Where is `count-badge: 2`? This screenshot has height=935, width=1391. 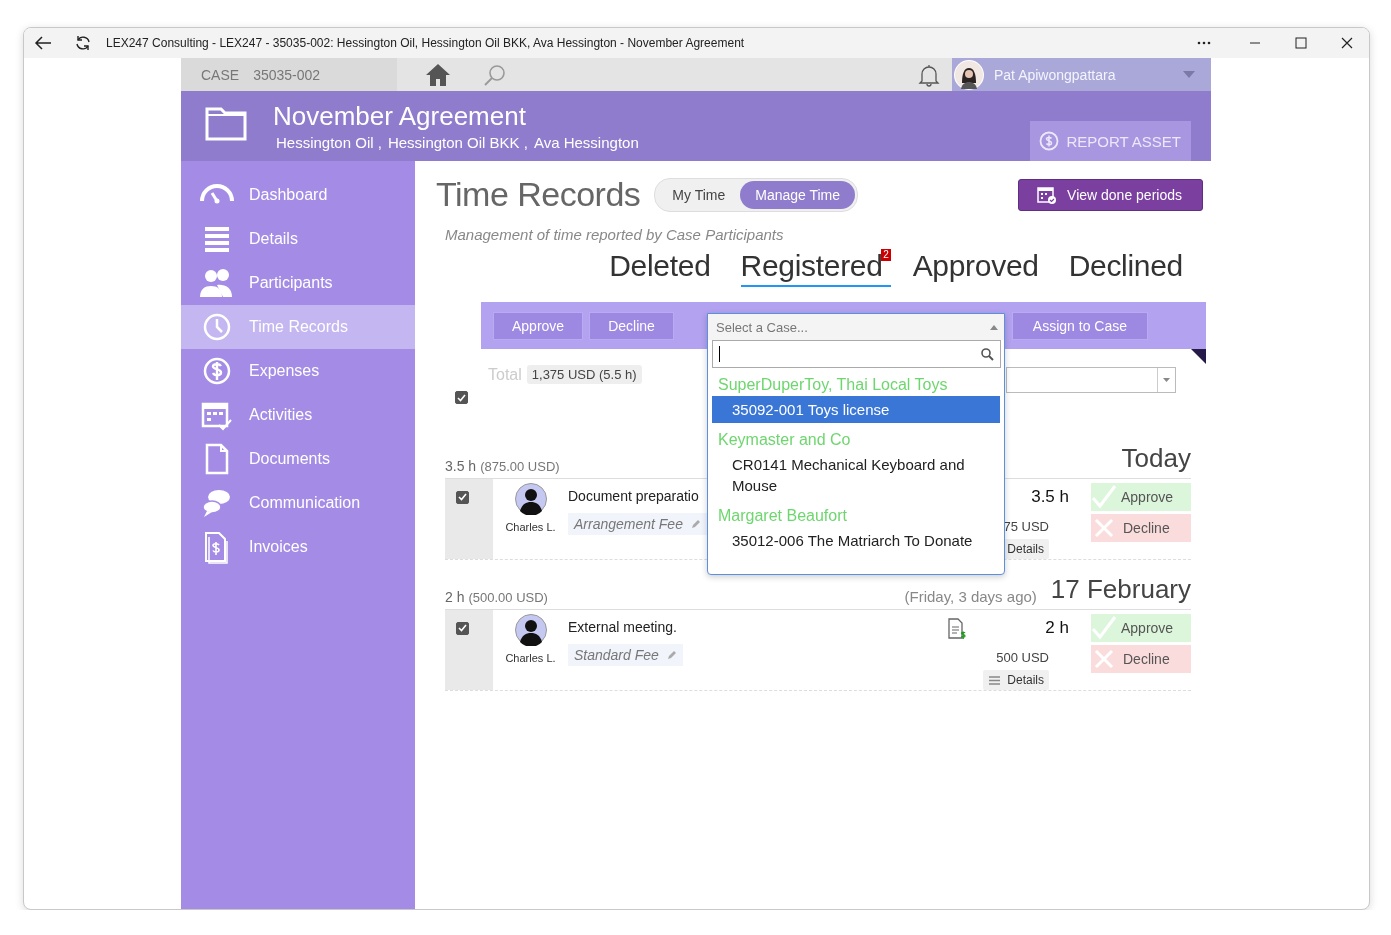 count-badge: 2 is located at coordinates (886, 255).